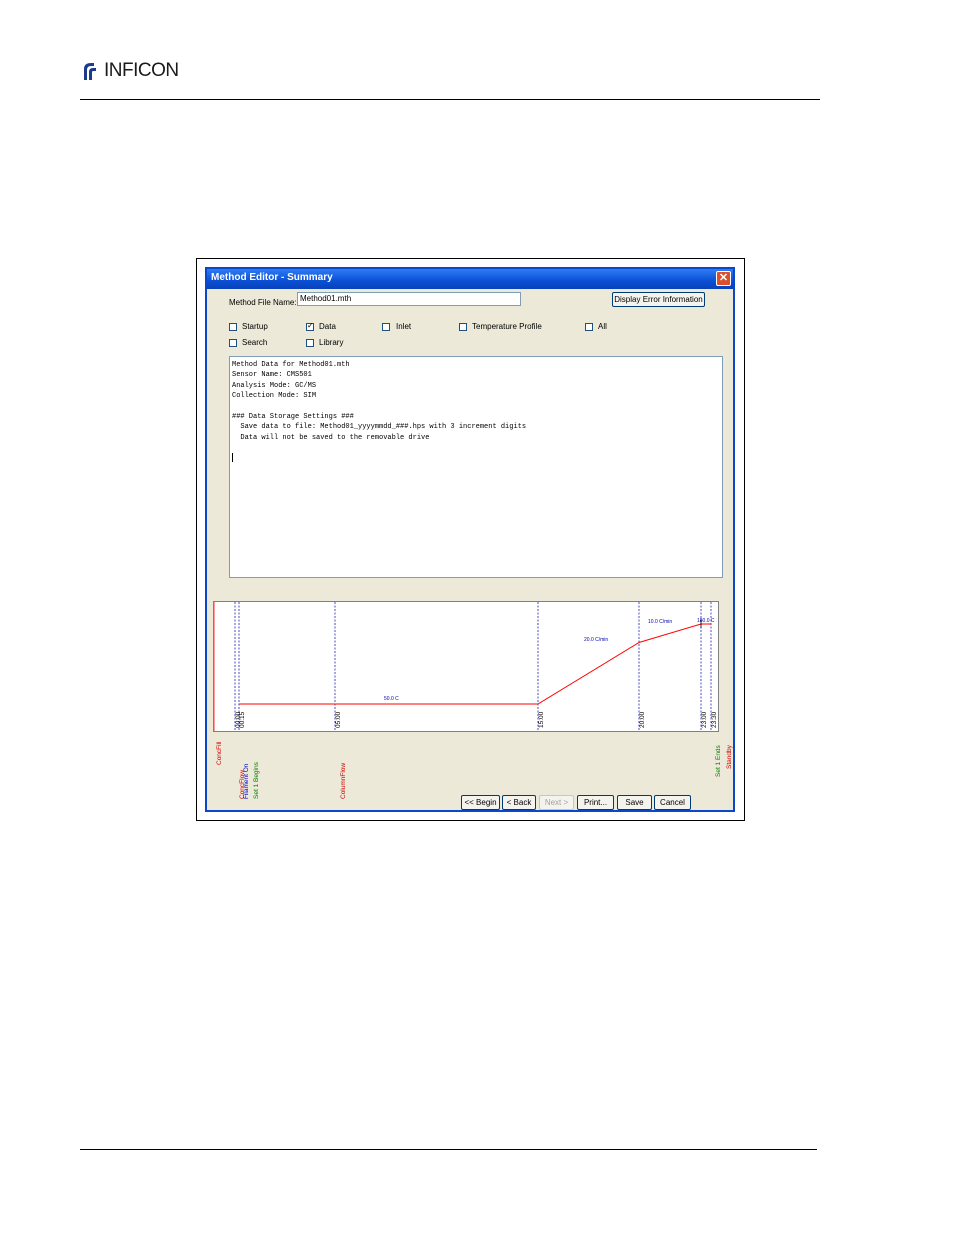  Describe the element at coordinates (255, 326) in the screenshot. I see `startup-label: Startup` at that location.